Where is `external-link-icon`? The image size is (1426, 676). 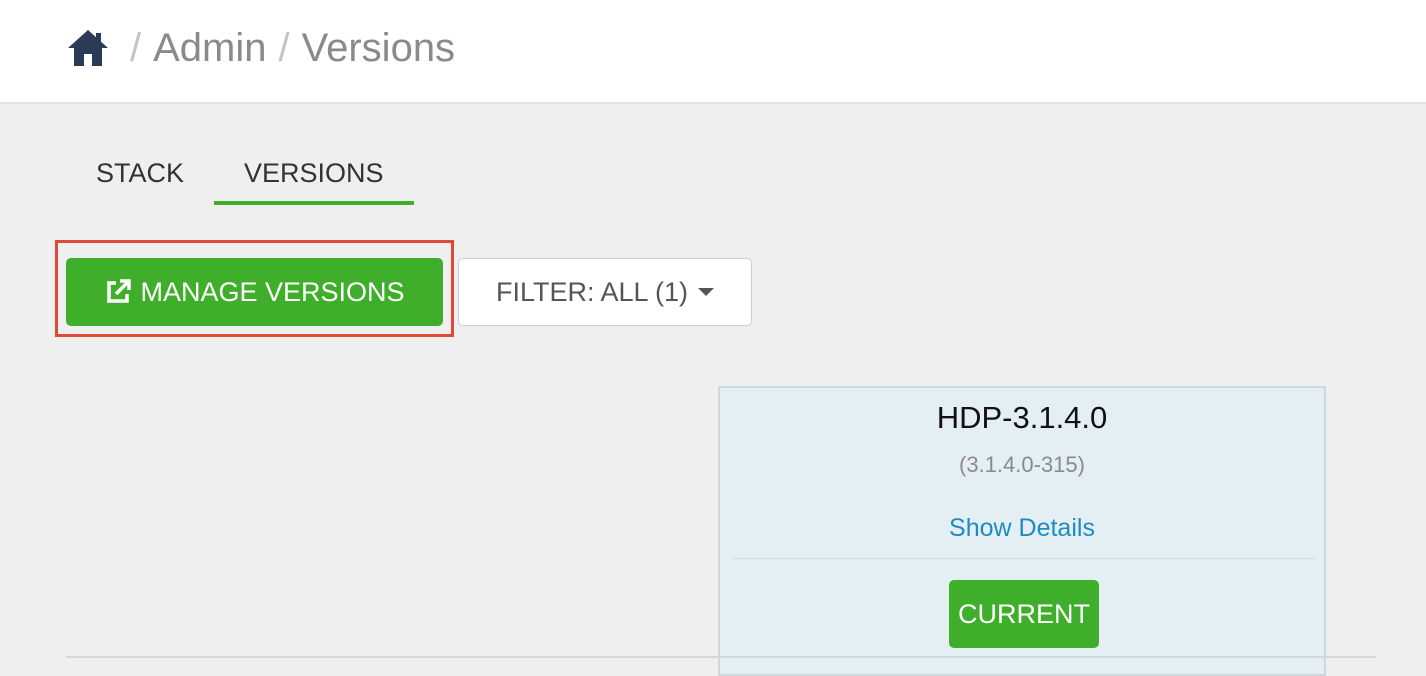 external-link-icon is located at coordinates (118, 292).